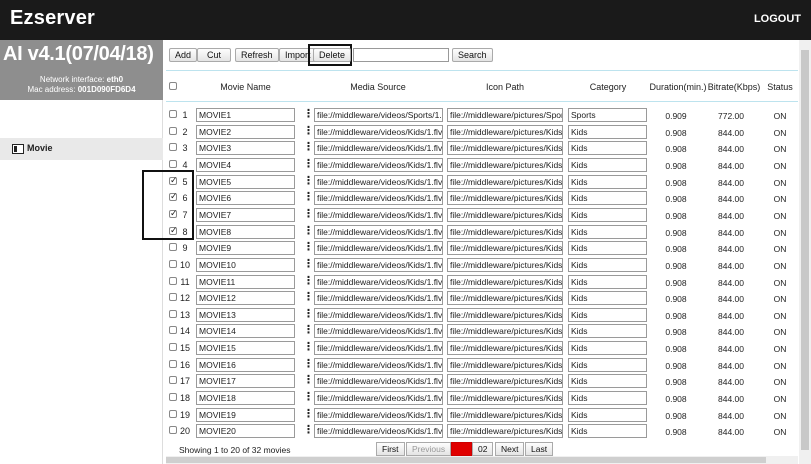  I want to click on movie-name-field: MOVIE17, so click(245, 381).